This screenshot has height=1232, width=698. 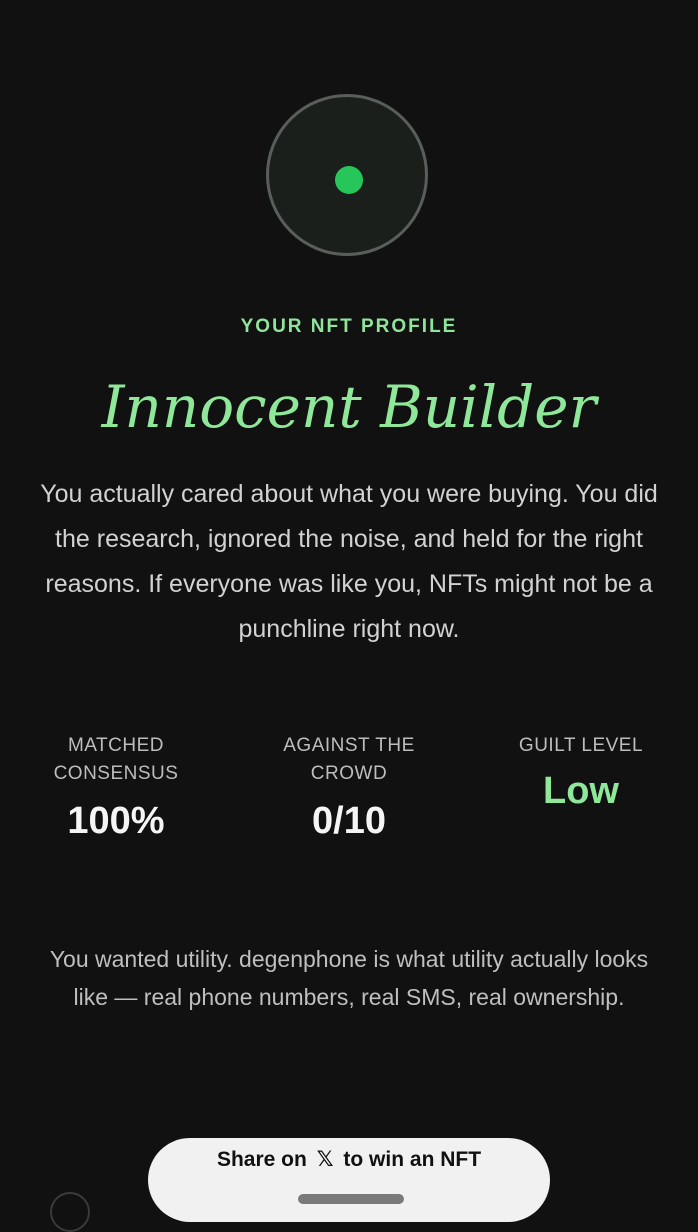 What do you see at coordinates (349, 407) in the screenshot?
I see `profile-title: Innocent Builder` at bounding box center [349, 407].